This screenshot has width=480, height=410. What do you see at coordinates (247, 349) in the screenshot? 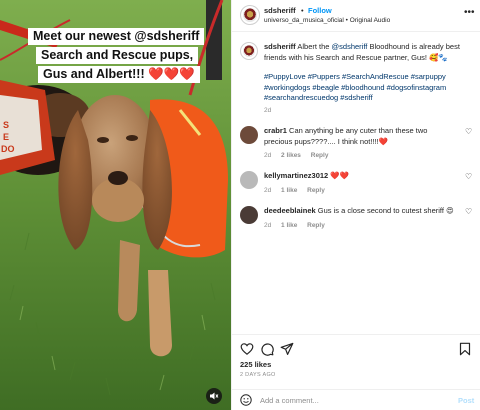
I see `like-heart-icon` at bounding box center [247, 349].